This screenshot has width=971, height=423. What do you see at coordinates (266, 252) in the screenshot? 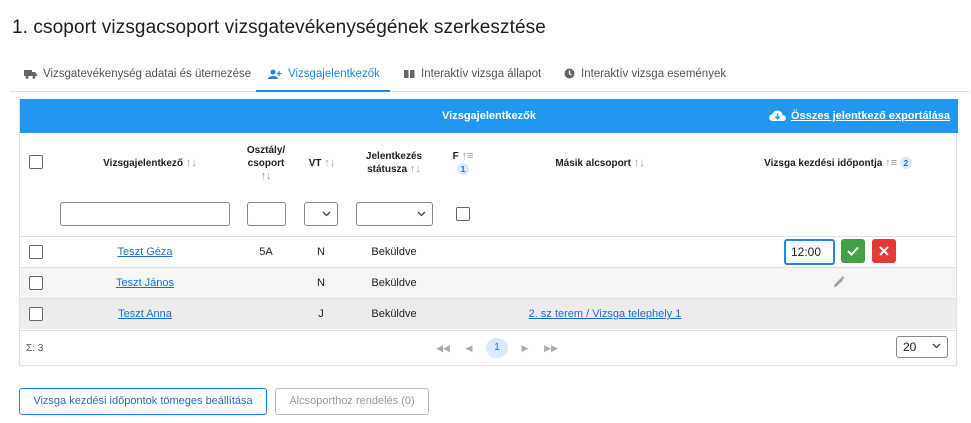
I see `class-cell: 5A` at bounding box center [266, 252].